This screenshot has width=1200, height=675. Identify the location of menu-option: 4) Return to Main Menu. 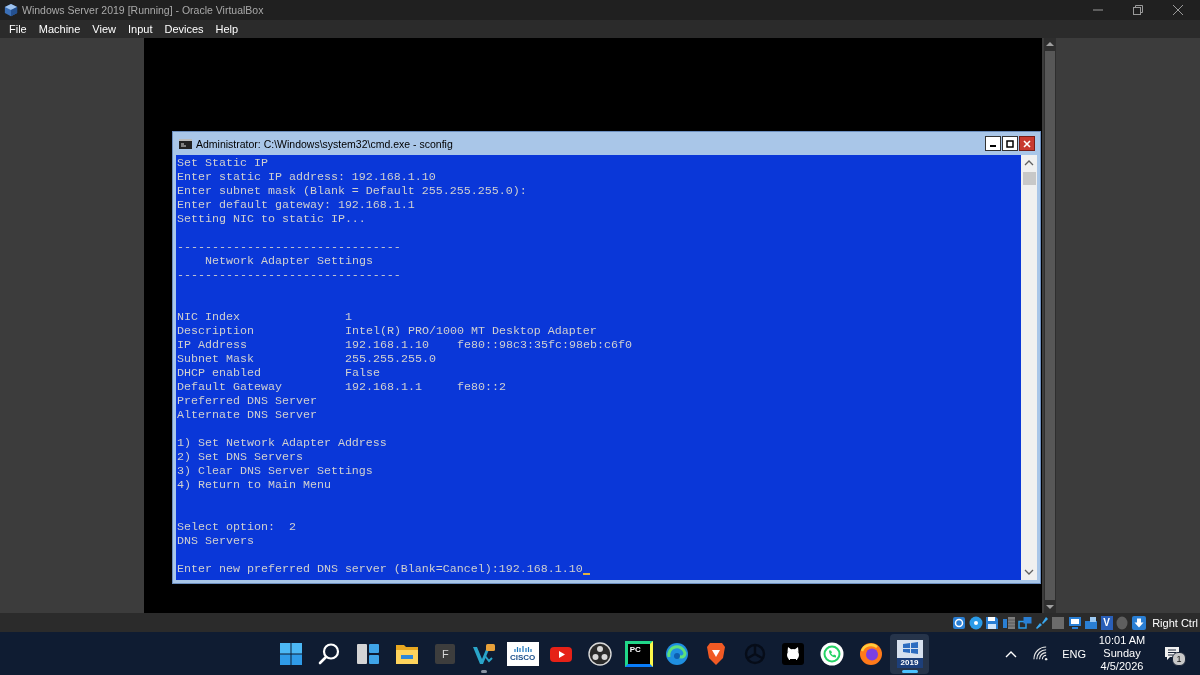
(254, 485).